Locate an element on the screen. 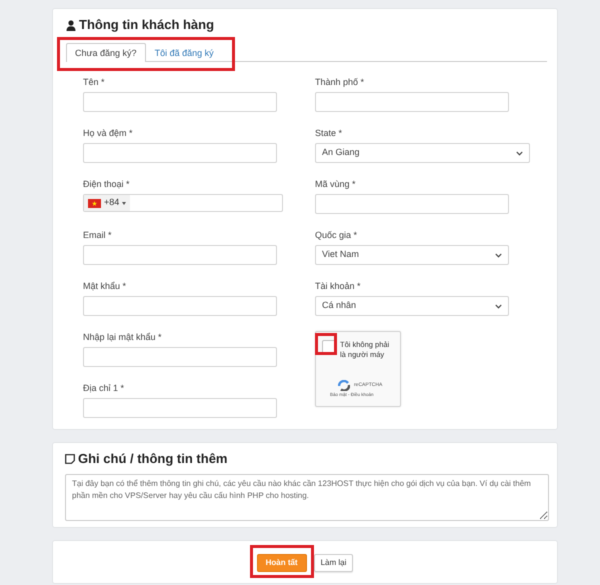 This screenshot has width=600, height=585. flag-icon is located at coordinates (94, 203).